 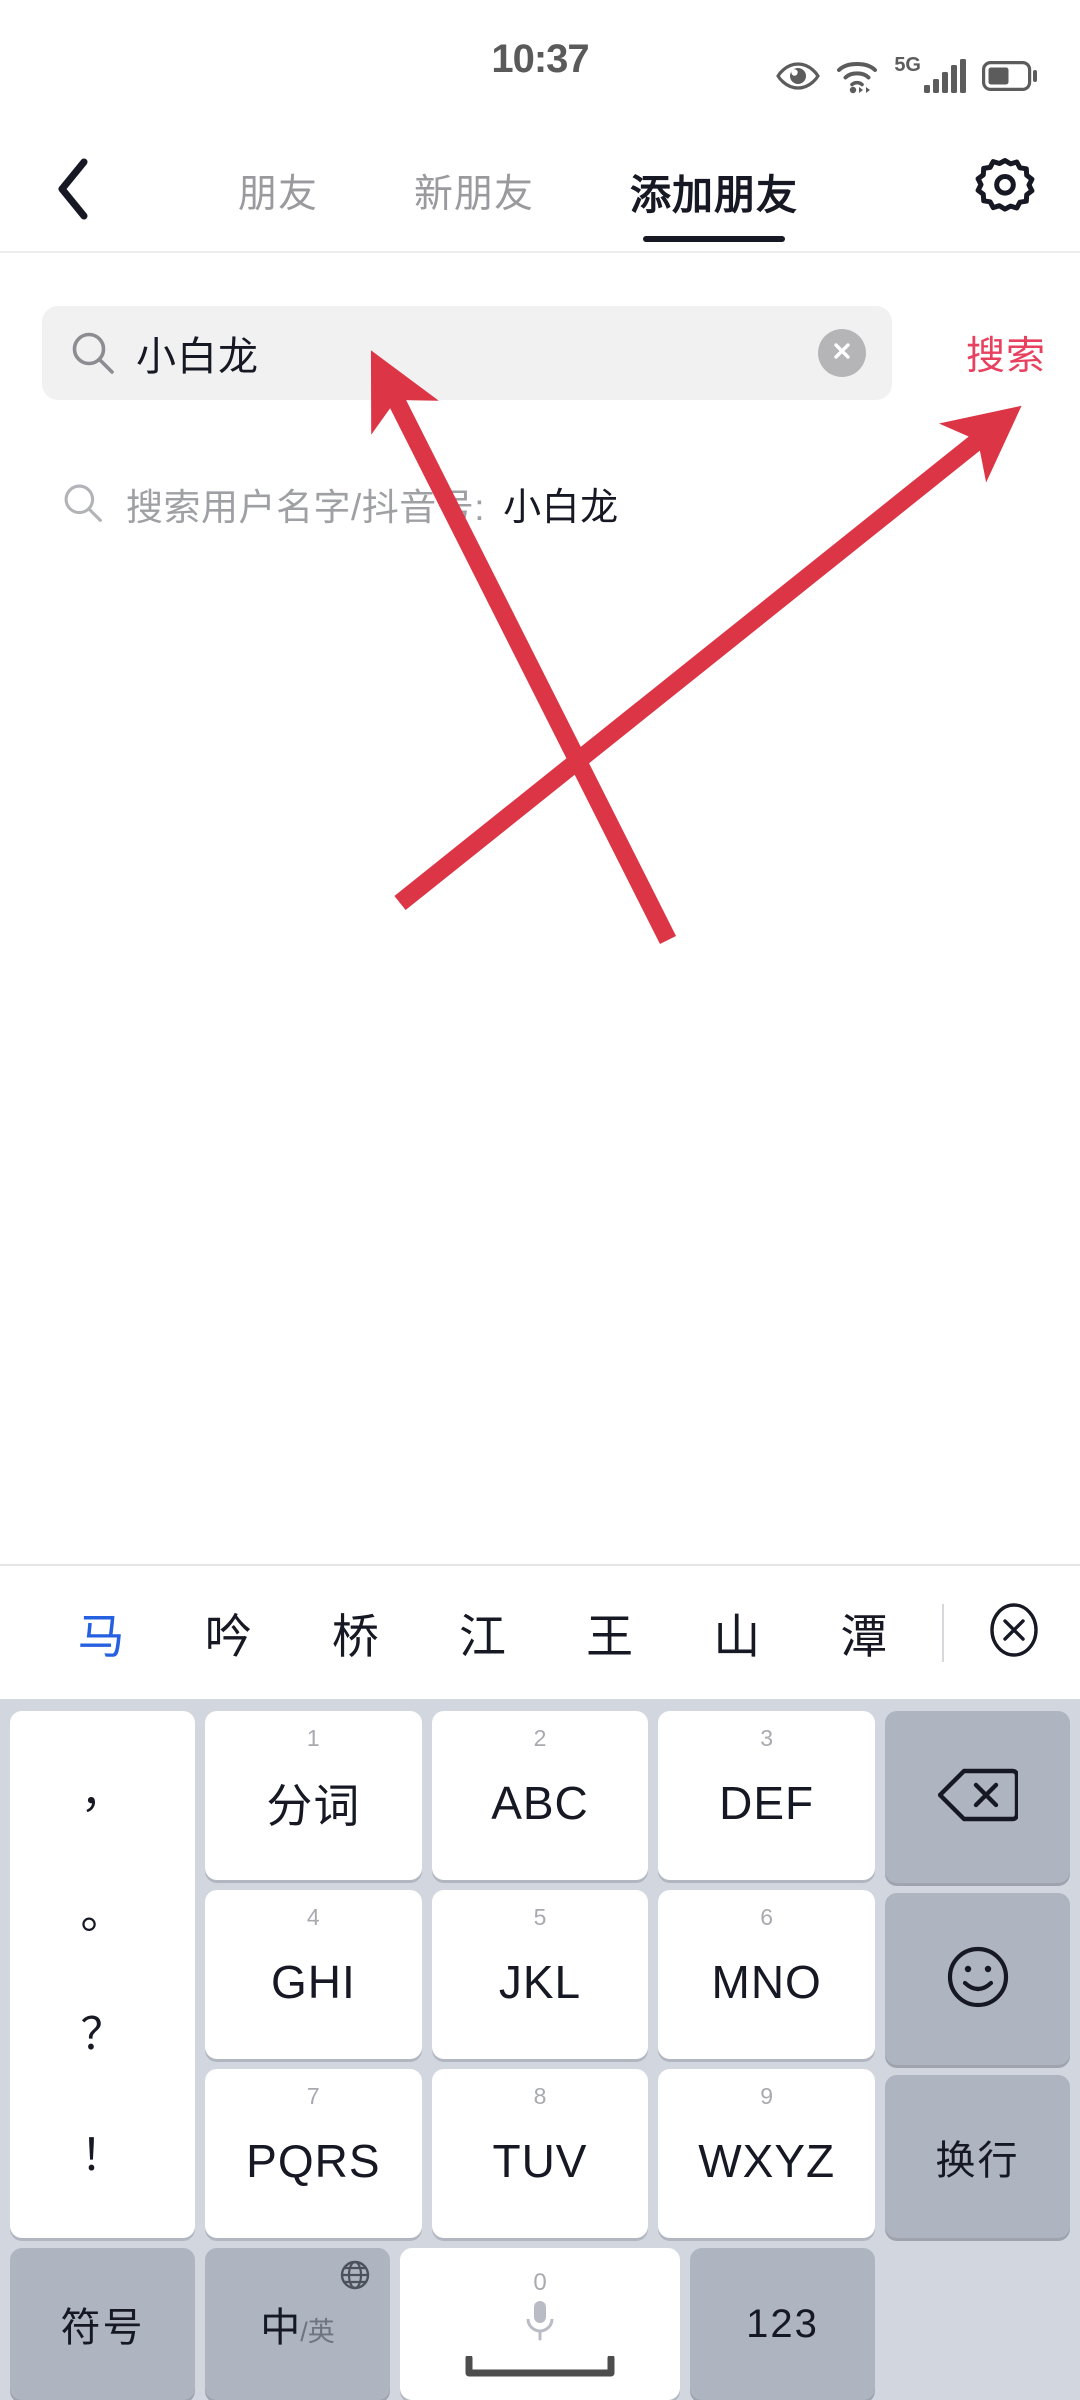 What do you see at coordinates (102, 1914) in the screenshot?
I see `punct-period-key: 。` at bounding box center [102, 1914].